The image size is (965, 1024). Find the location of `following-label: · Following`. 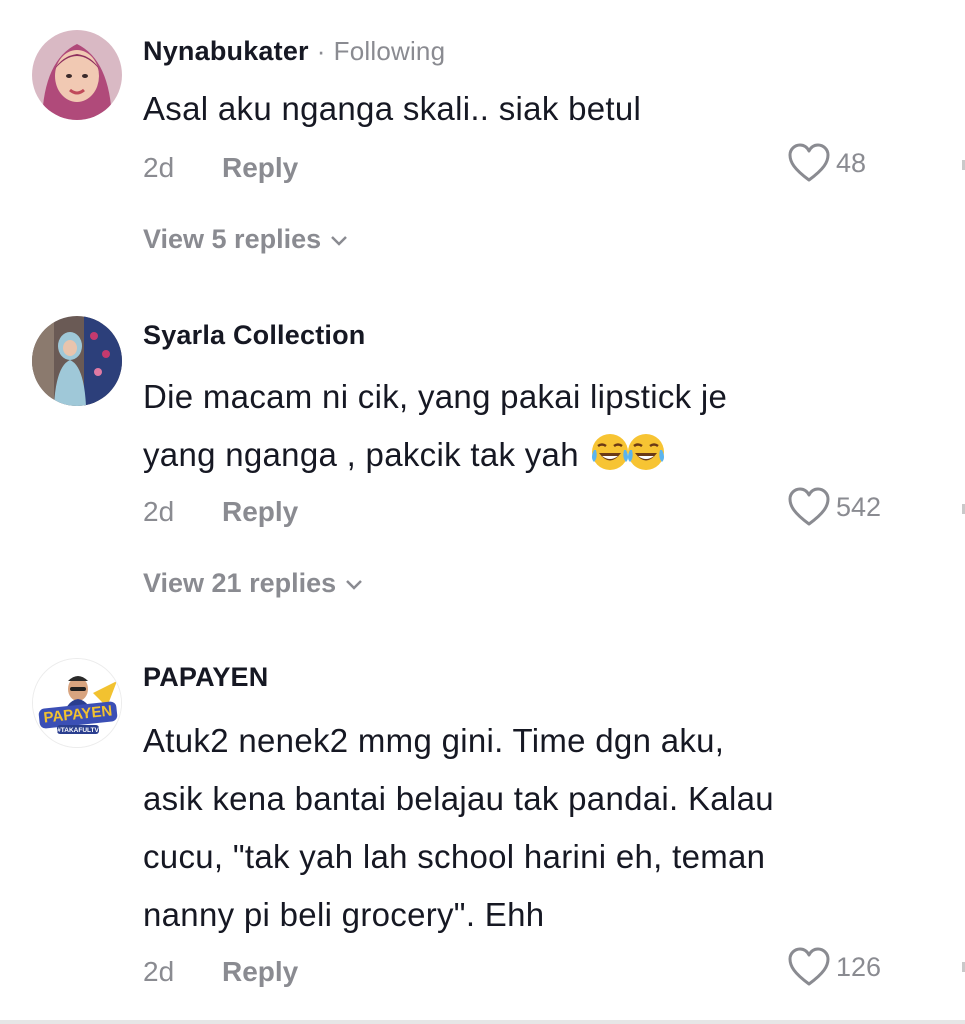

following-label: · Following is located at coordinates (381, 51).